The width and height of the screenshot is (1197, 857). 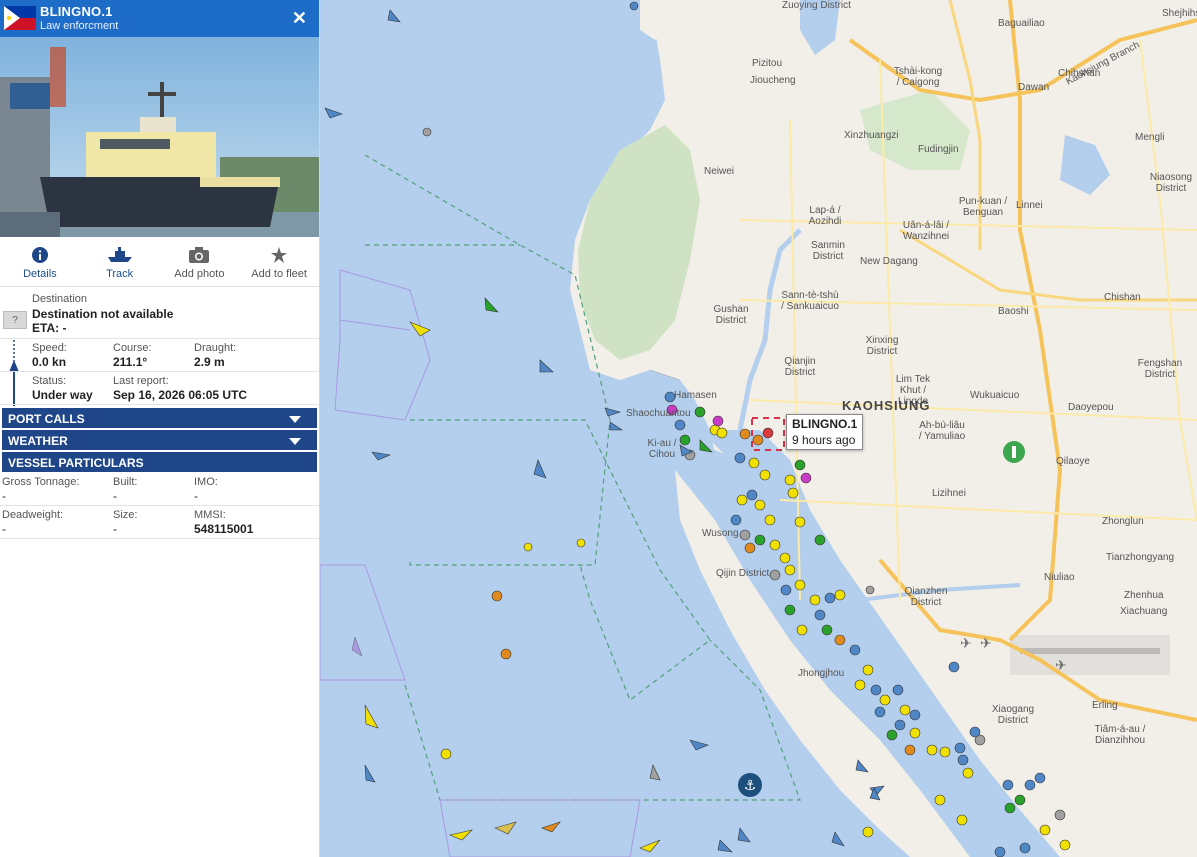 I want to click on vessel-photo, so click(x=159, y=137).